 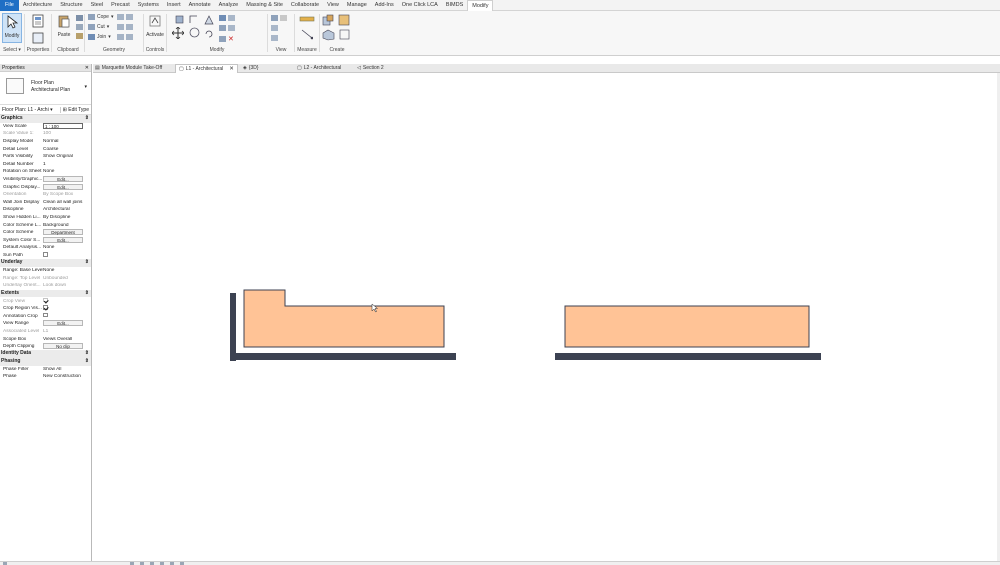 I want to click on paste-button: Paste, so click(x=64, y=28).